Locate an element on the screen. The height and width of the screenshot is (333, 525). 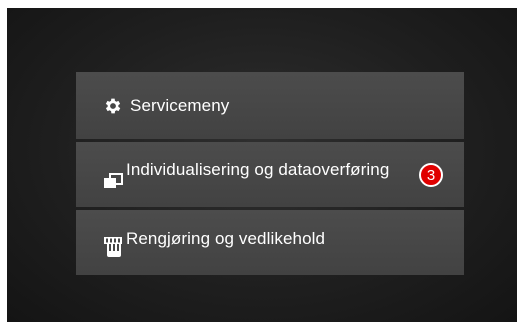
cleaning-hand-icon is located at coordinates (113, 246).